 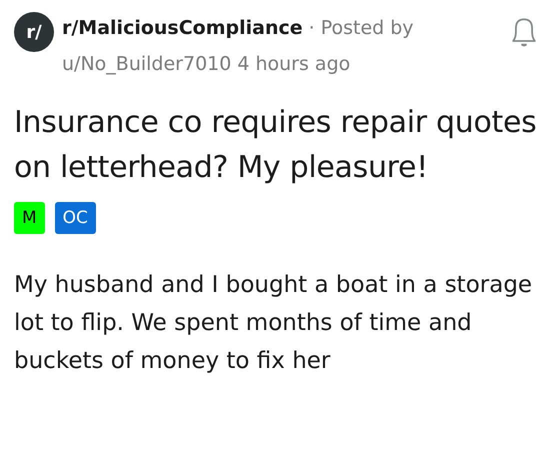 What do you see at coordinates (182, 28) in the screenshot?
I see `community-link: r/MaliciousCompliance` at bounding box center [182, 28].